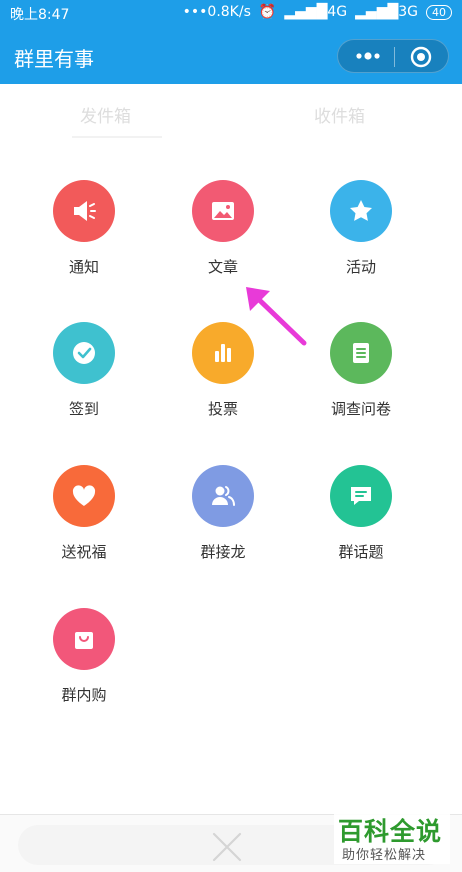 Image resolution: width=462 pixels, height=872 pixels. What do you see at coordinates (83, 267) in the screenshot?
I see `menu-item-label: 通知` at bounding box center [83, 267].